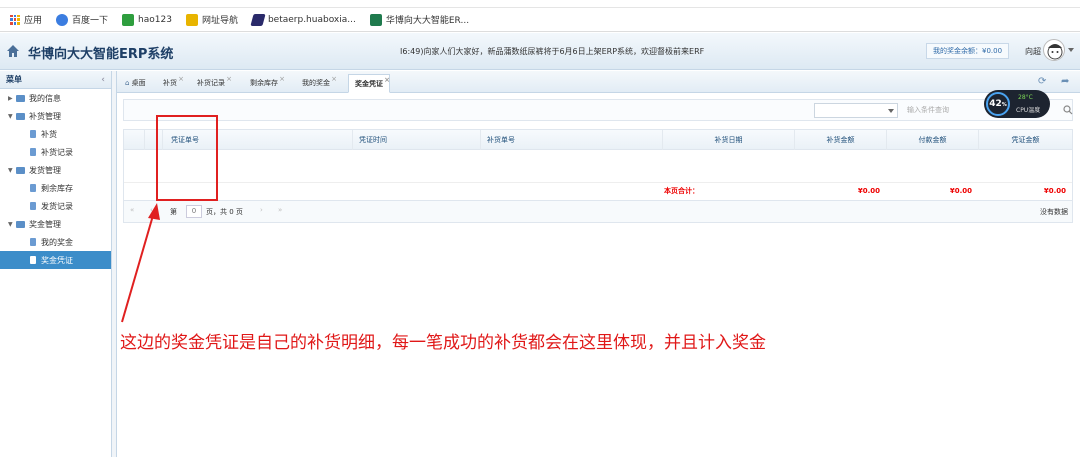 Image resolution: width=1080 pixels, height=457 pixels. I want to click on avatar, so click(1054, 50).